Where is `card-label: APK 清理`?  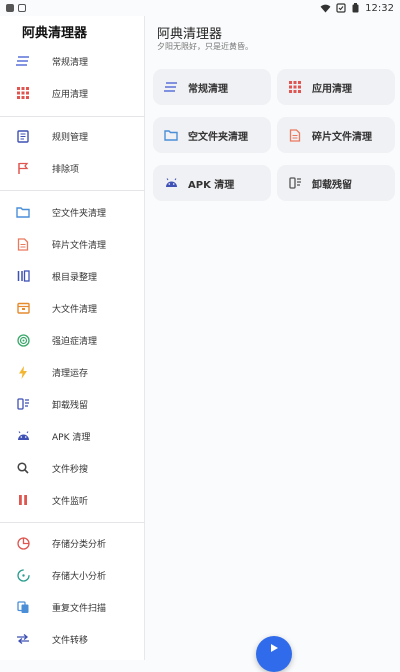
card-label: APK 清理 is located at coordinates (211, 185).